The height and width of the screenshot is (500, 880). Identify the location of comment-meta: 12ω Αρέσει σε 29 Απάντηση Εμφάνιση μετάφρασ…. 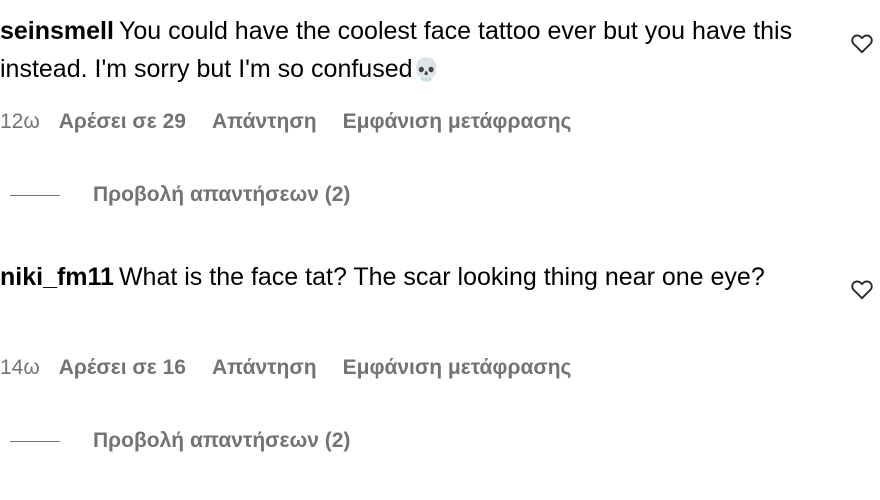
(285, 122).